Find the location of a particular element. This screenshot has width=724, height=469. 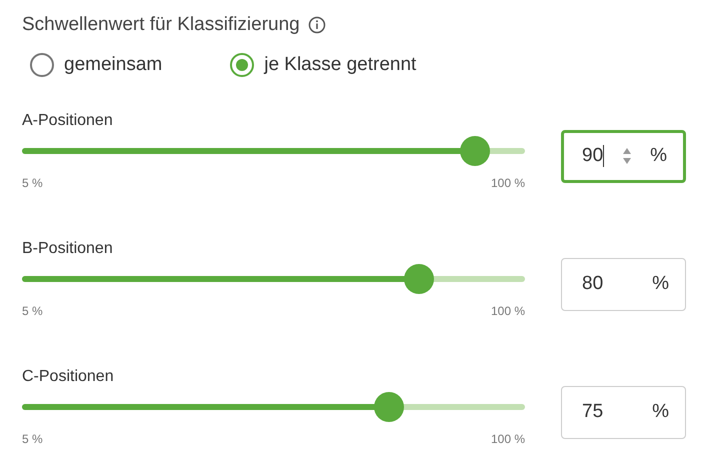

info-icon is located at coordinates (317, 25).